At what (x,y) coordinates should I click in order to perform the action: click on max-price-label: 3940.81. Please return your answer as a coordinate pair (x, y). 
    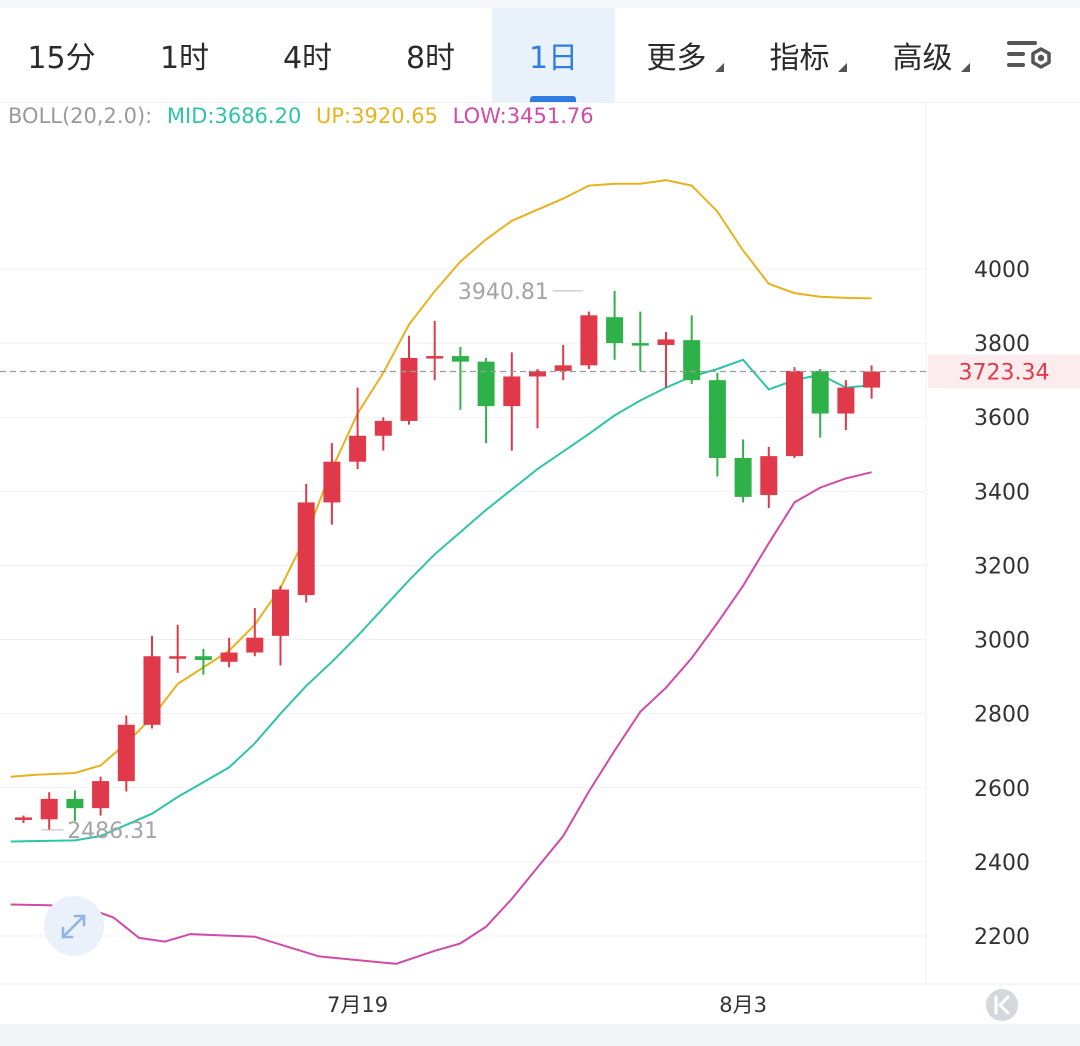
    Looking at the image, I should click on (503, 292).